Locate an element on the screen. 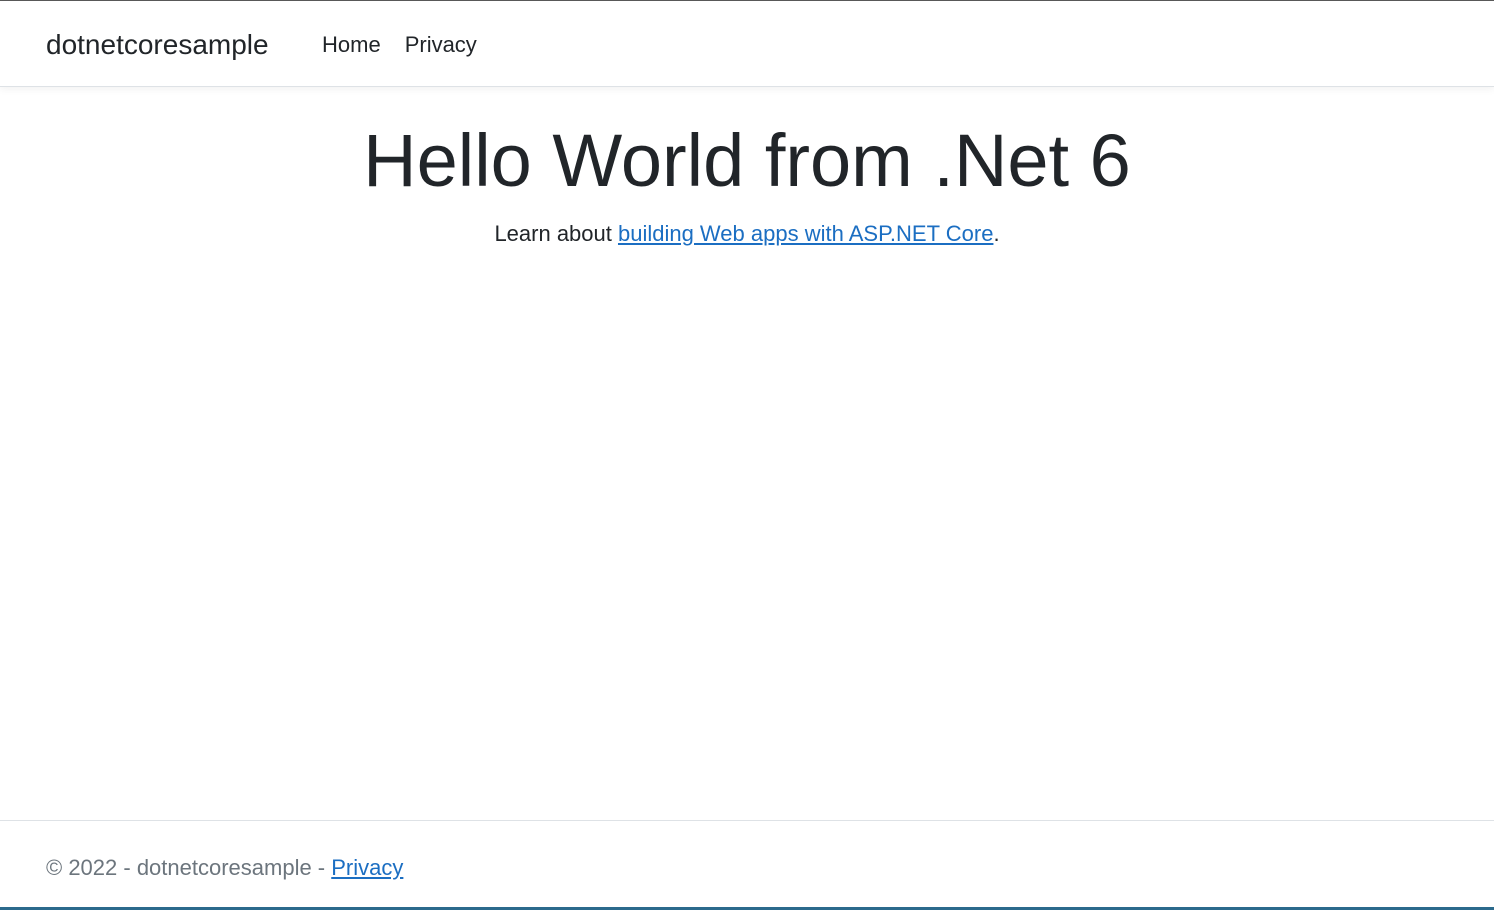 The width and height of the screenshot is (1494, 910). navbar: dotnetcoresample Home Privacy is located at coordinates (747, 44).